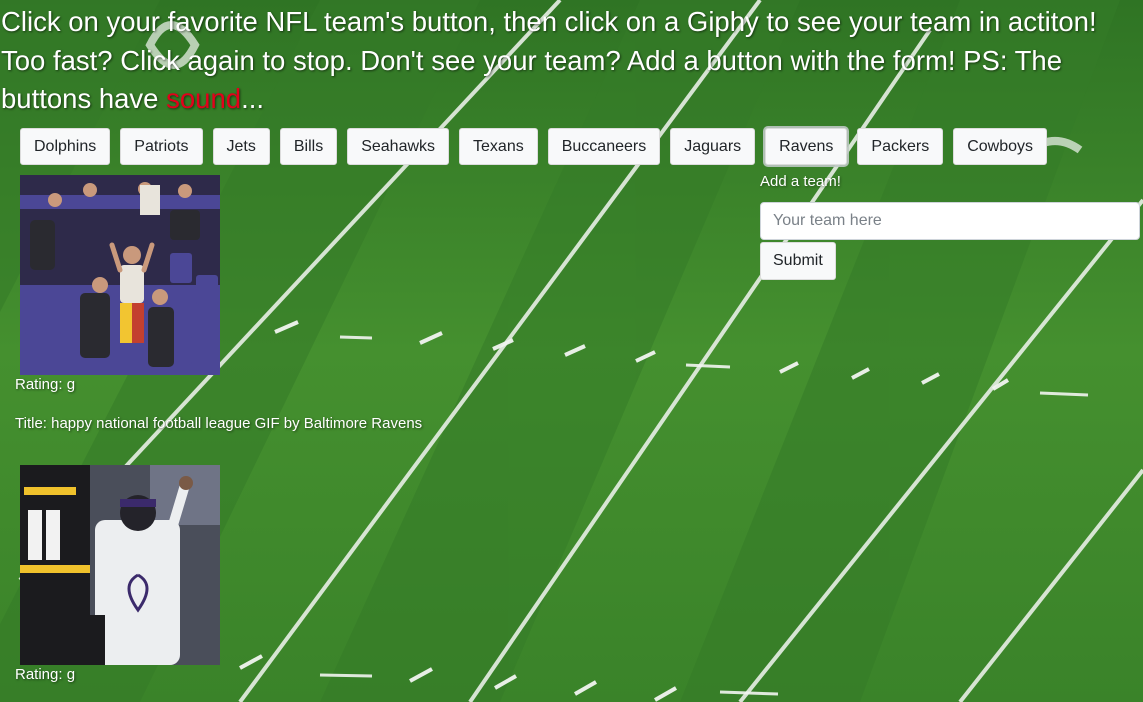 The height and width of the screenshot is (702, 1143). I want to click on add-team-label: Add a team!, so click(800, 181).